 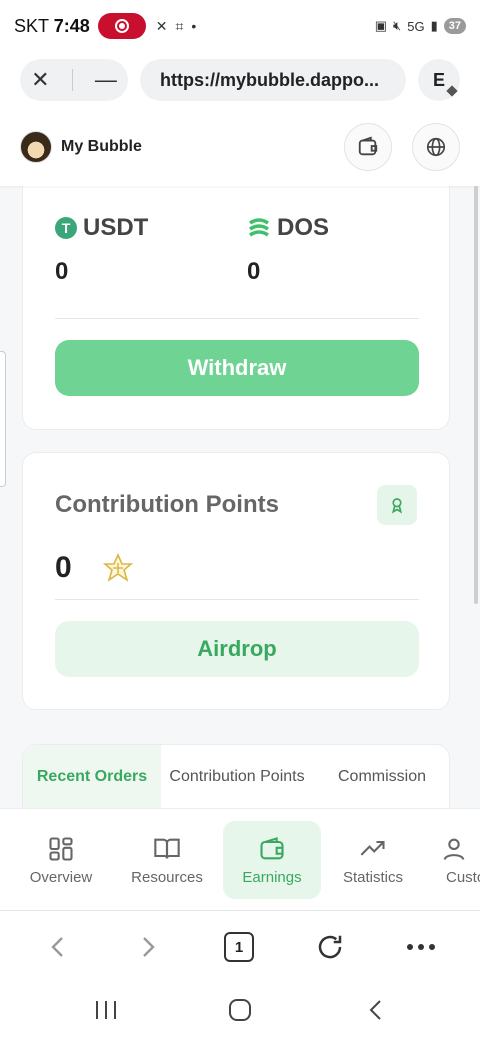 I want to click on dos-icon, so click(x=259, y=227).